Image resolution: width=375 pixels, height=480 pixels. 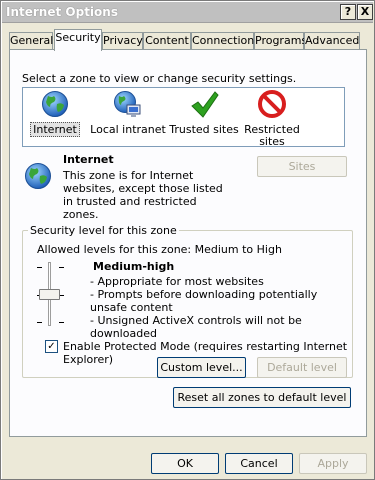 What do you see at coordinates (51, 346) in the screenshot?
I see `protected-mode-checkbox: ✓` at bounding box center [51, 346].